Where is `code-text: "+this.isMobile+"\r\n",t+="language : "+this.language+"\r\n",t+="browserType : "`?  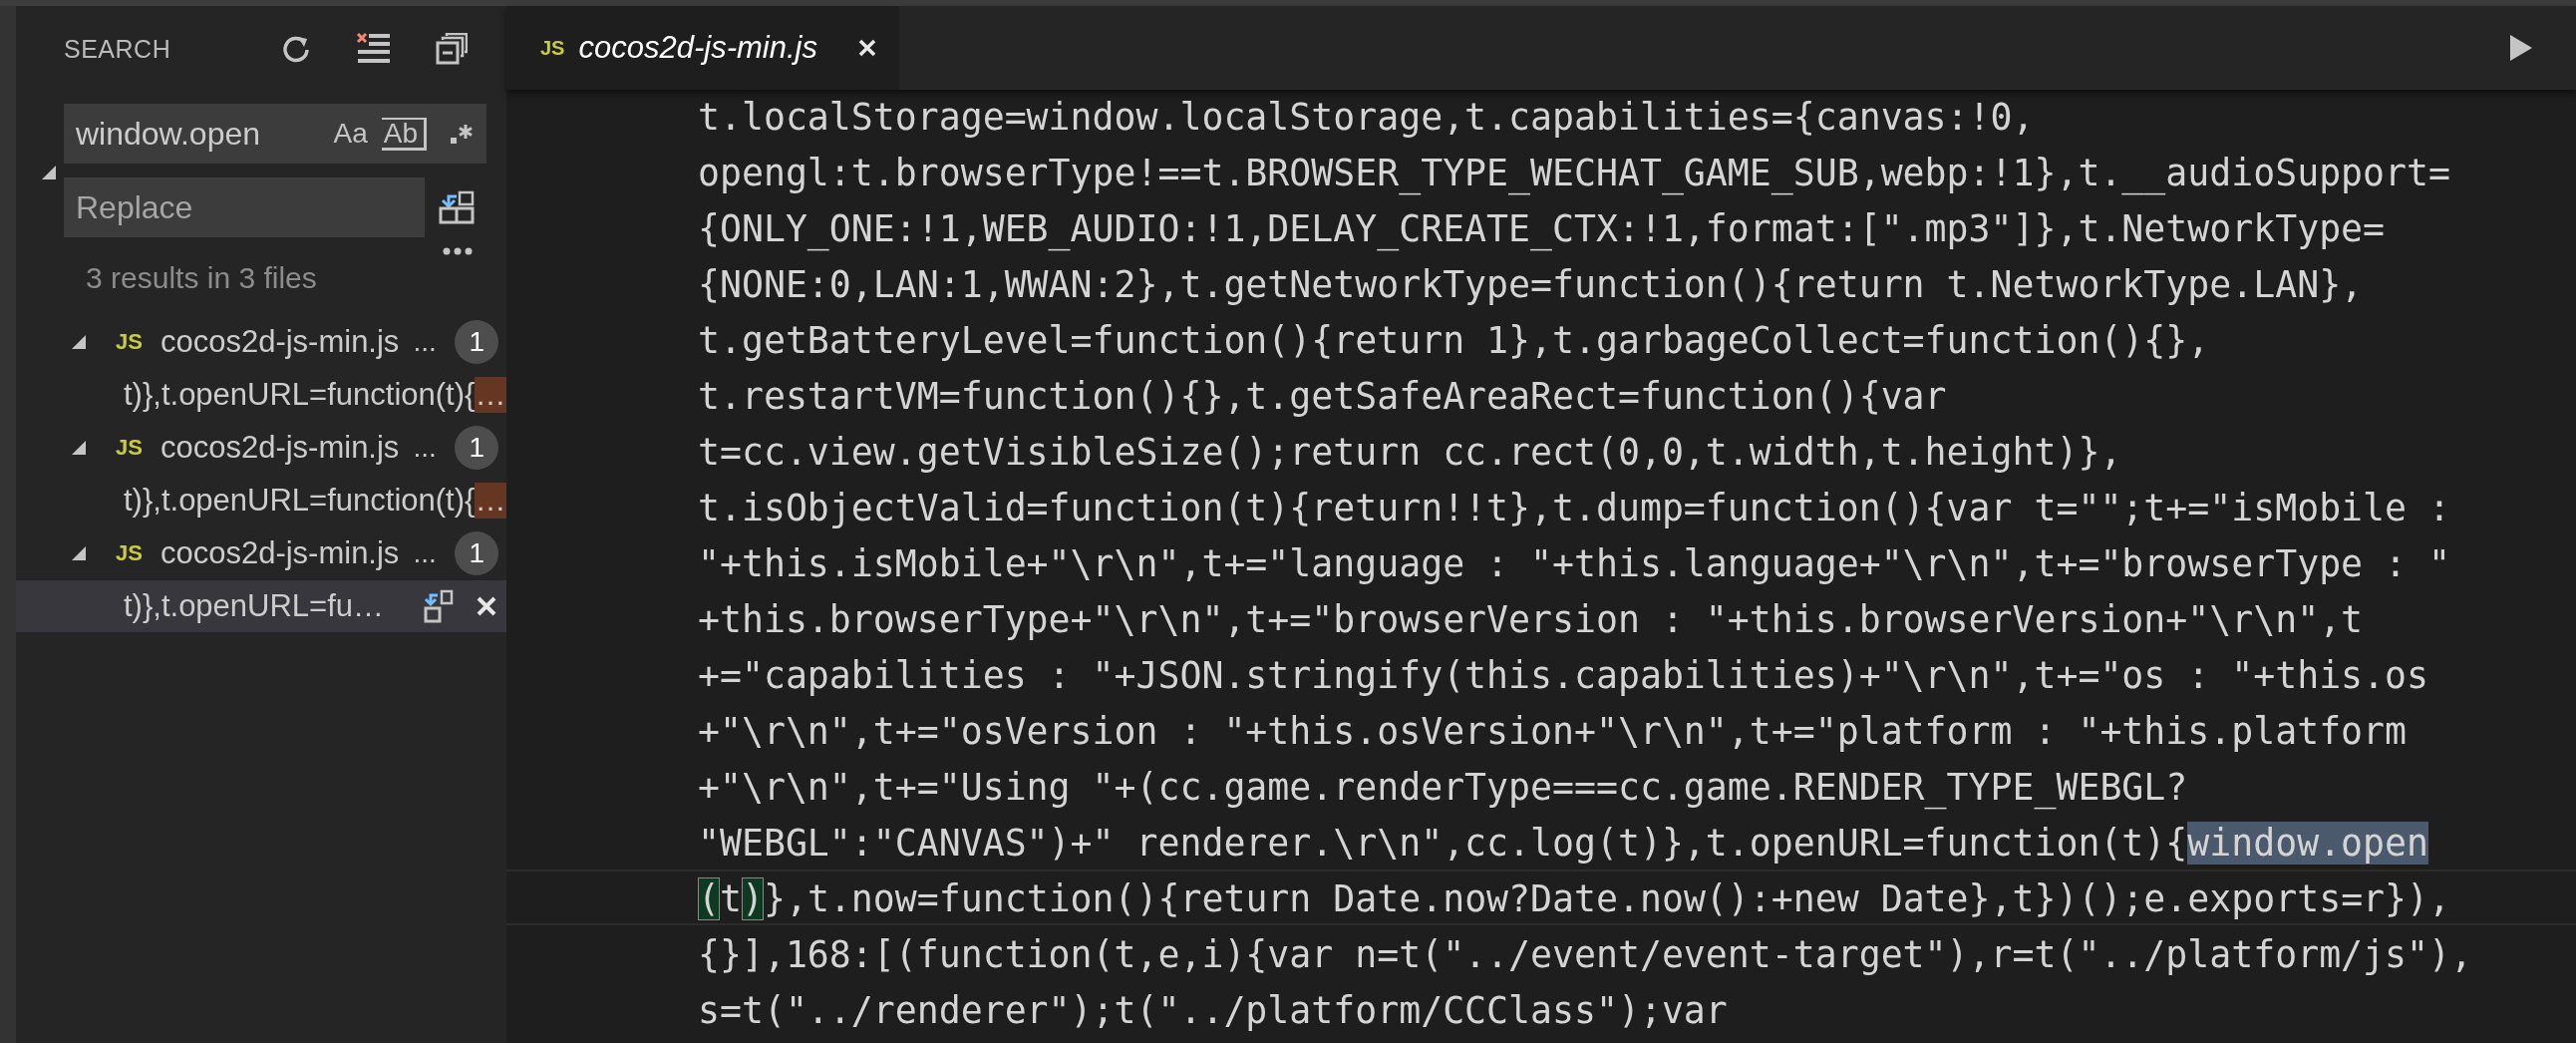
code-text: "+this.isMobile+"\r\n",t+="language : "+this.language+"\r\n",t+="browserType : " is located at coordinates (1574, 563).